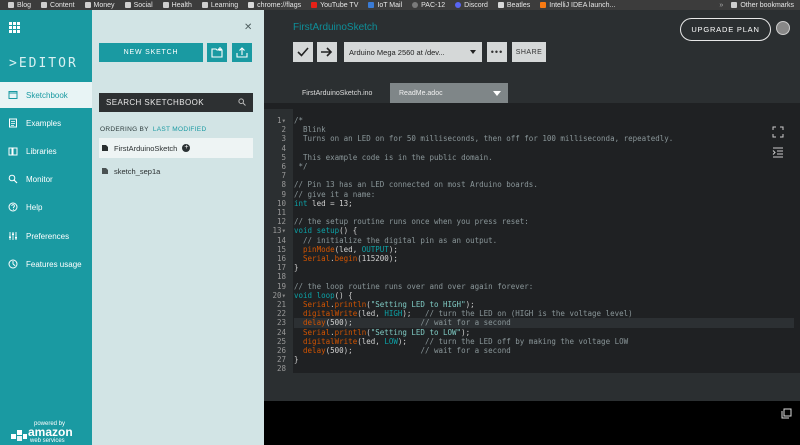 The height and width of the screenshot is (445, 800). I want to click on code-token: (115200);, so click(377, 258).